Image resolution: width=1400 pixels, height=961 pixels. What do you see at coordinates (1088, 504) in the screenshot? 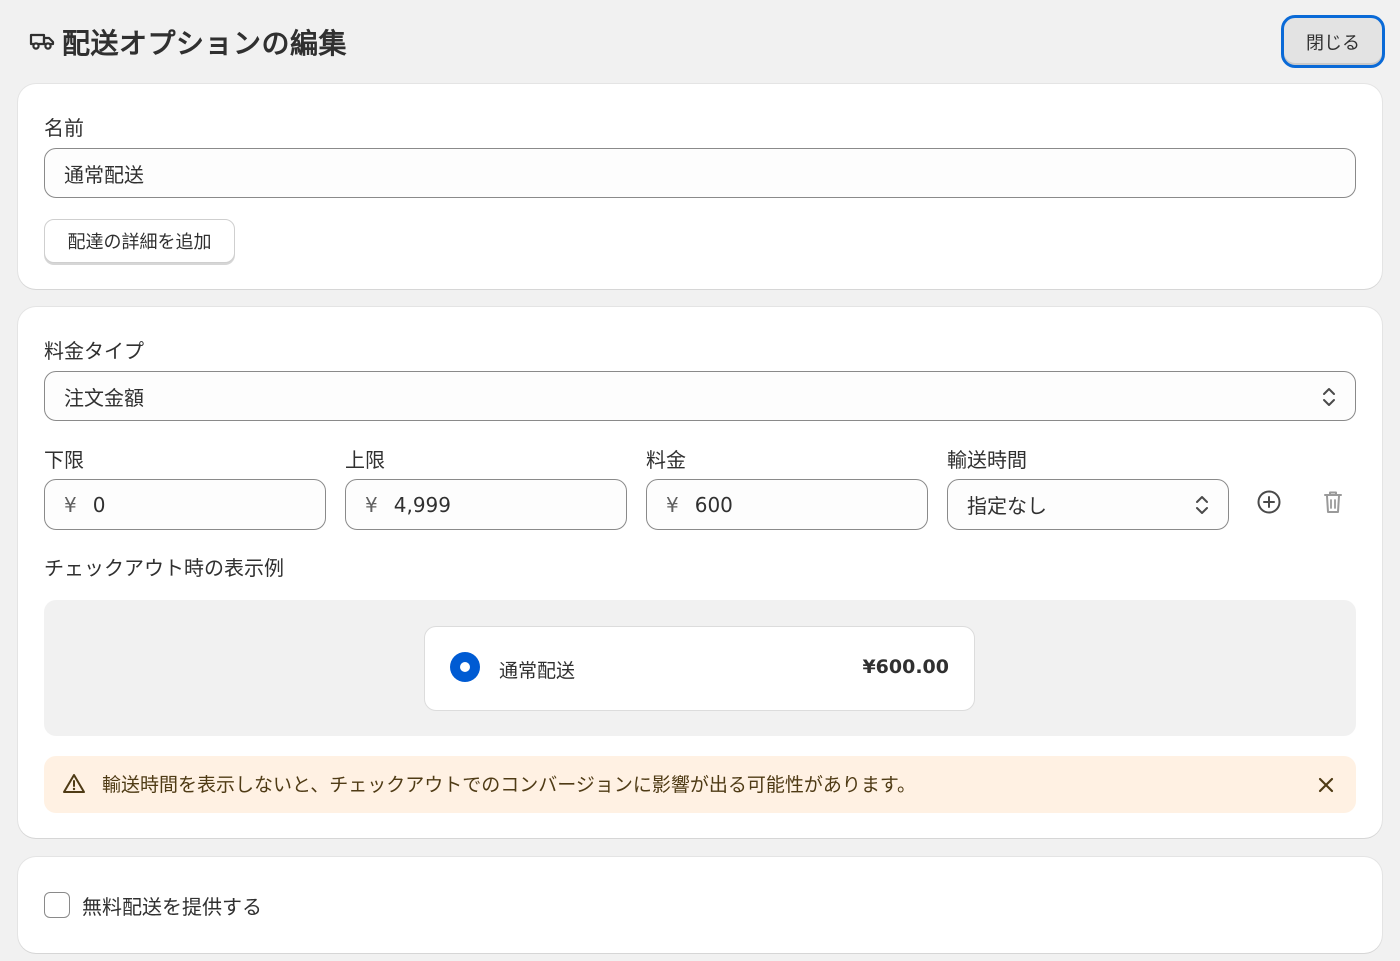
I see `transit-time-select: 指定なし` at bounding box center [1088, 504].